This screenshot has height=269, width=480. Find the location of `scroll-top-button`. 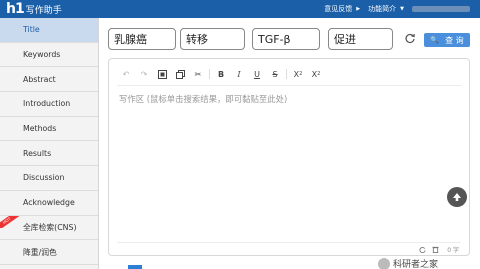

scroll-top-button is located at coordinates (457, 197).